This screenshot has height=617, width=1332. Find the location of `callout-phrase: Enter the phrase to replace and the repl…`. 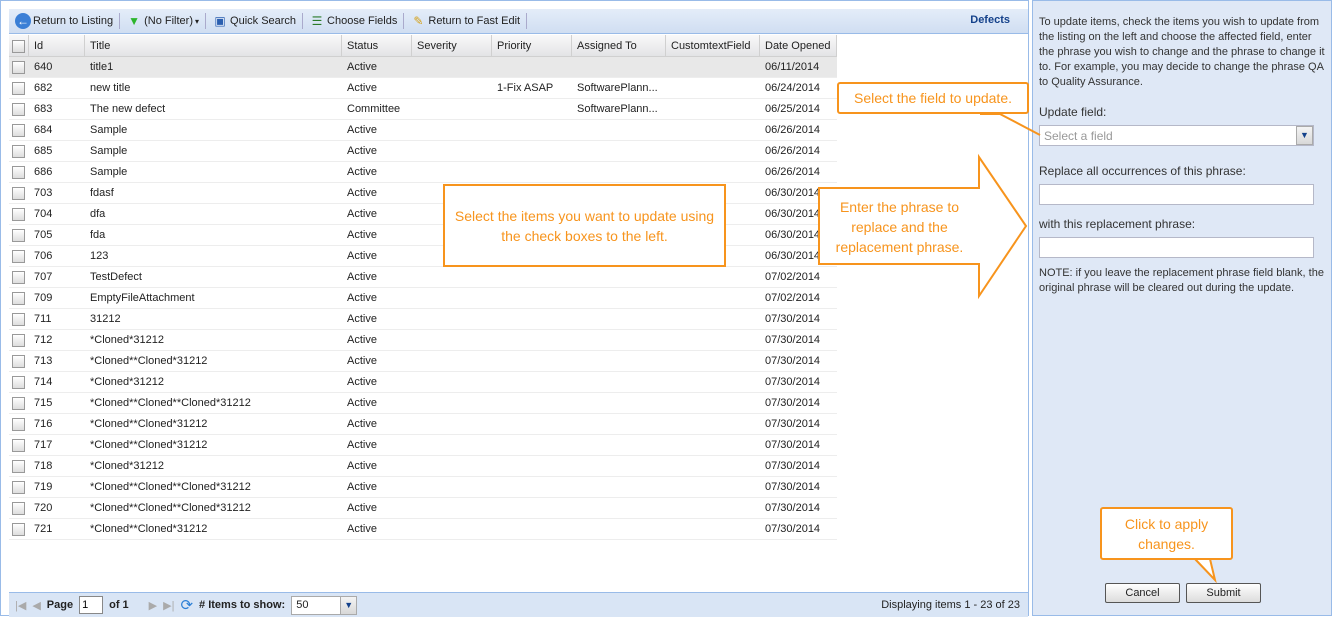

callout-phrase: Enter the phrase to replace and the repl… is located at coordinates (899, 227).